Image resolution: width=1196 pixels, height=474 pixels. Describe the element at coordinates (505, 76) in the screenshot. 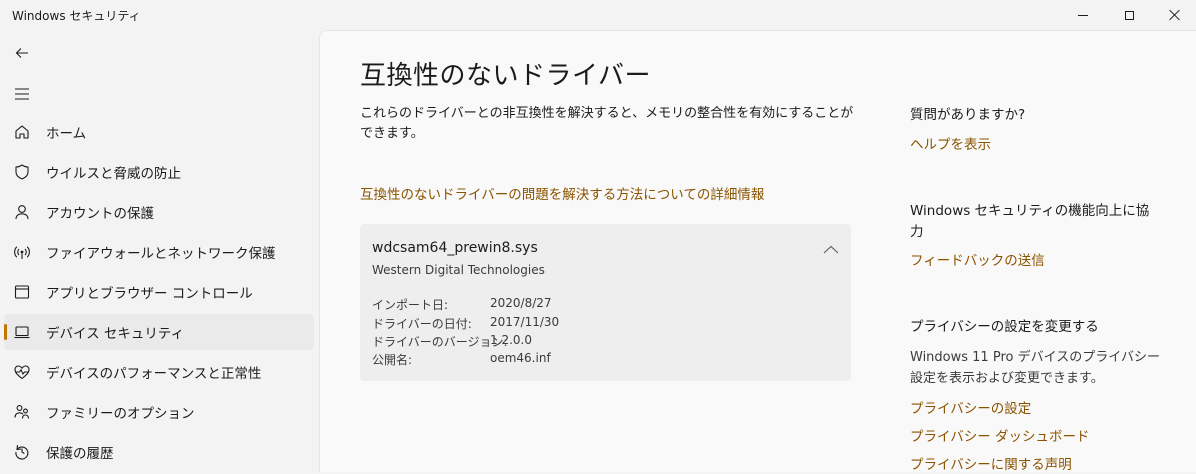

I see `page-title: 互換性のないドライバー` at that location.